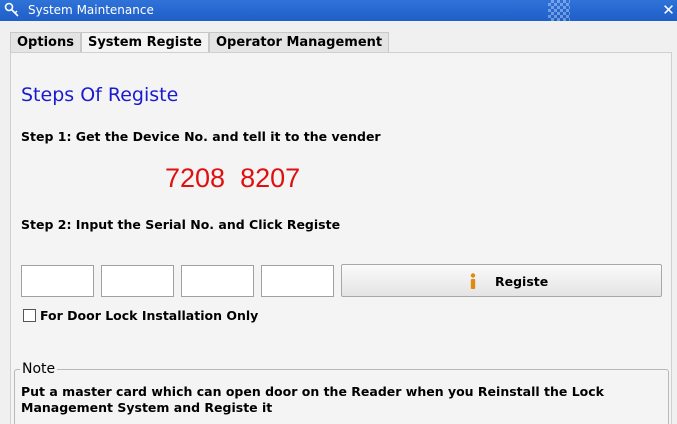 This screenshot has height=424, width=677. Describe the element at coordinates (149, 315) in the screenshot. I see `door-lock-checkbox-label: For Door Lock Installation Only` at that location.